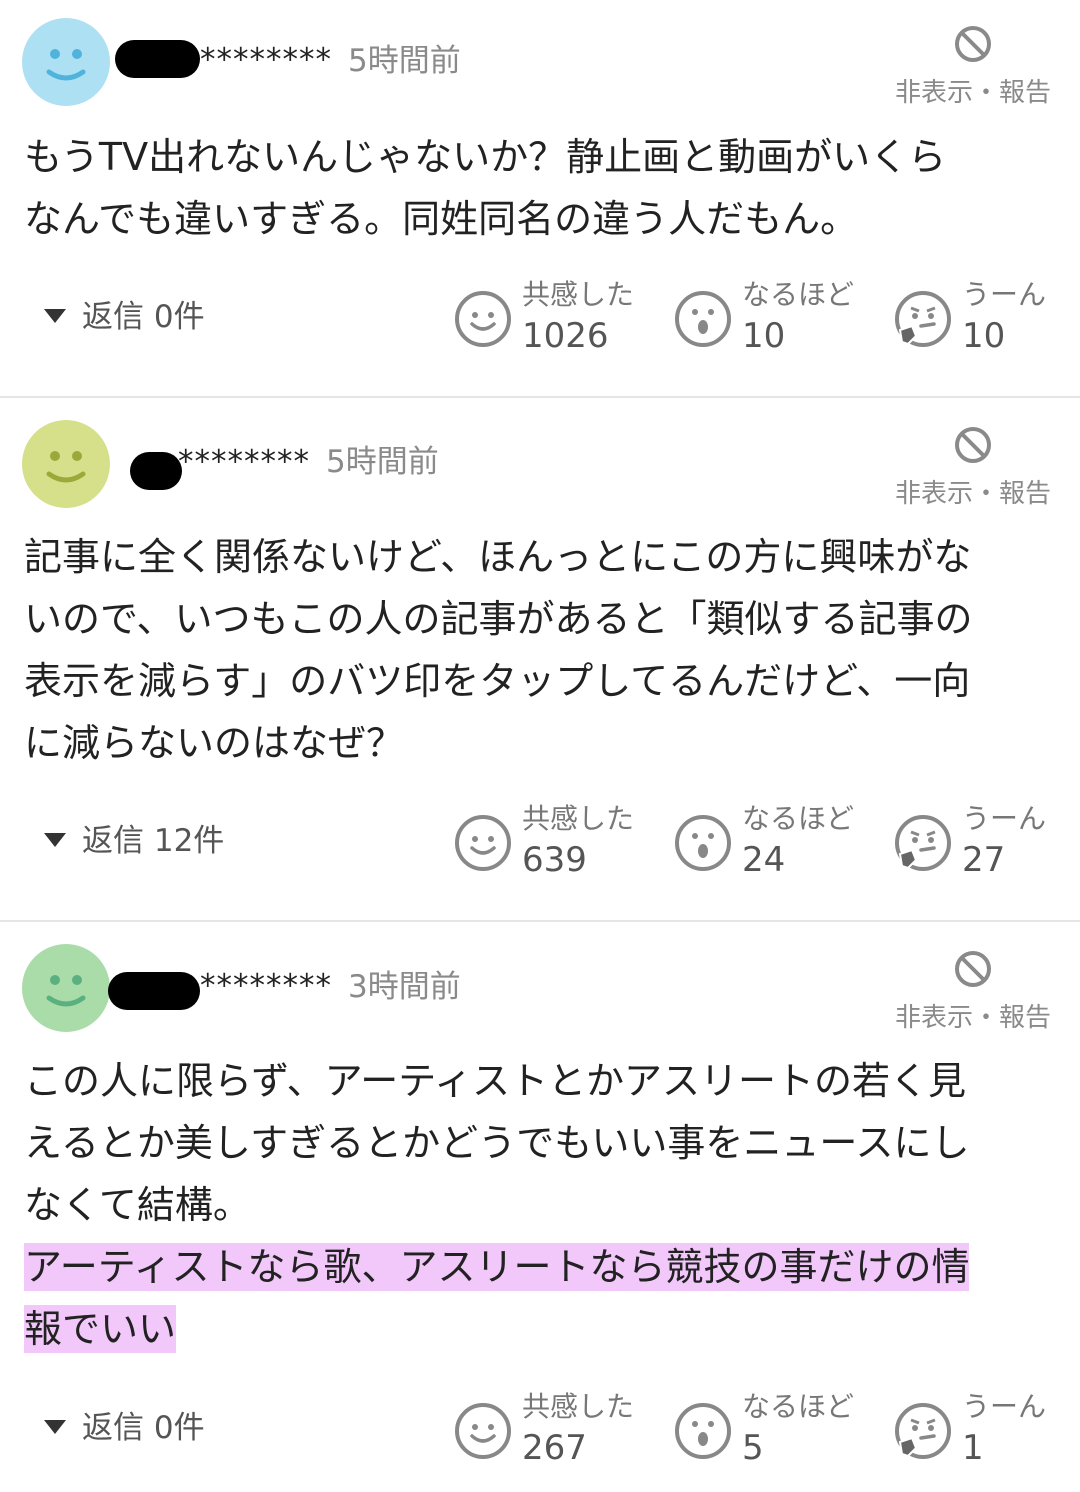 Image resolution: width=1080 pixels, height=1492 pixels. Describe the element at coordinates (153, 841) in the screenshot. I see `replies-label: 返信 12件` at that location.